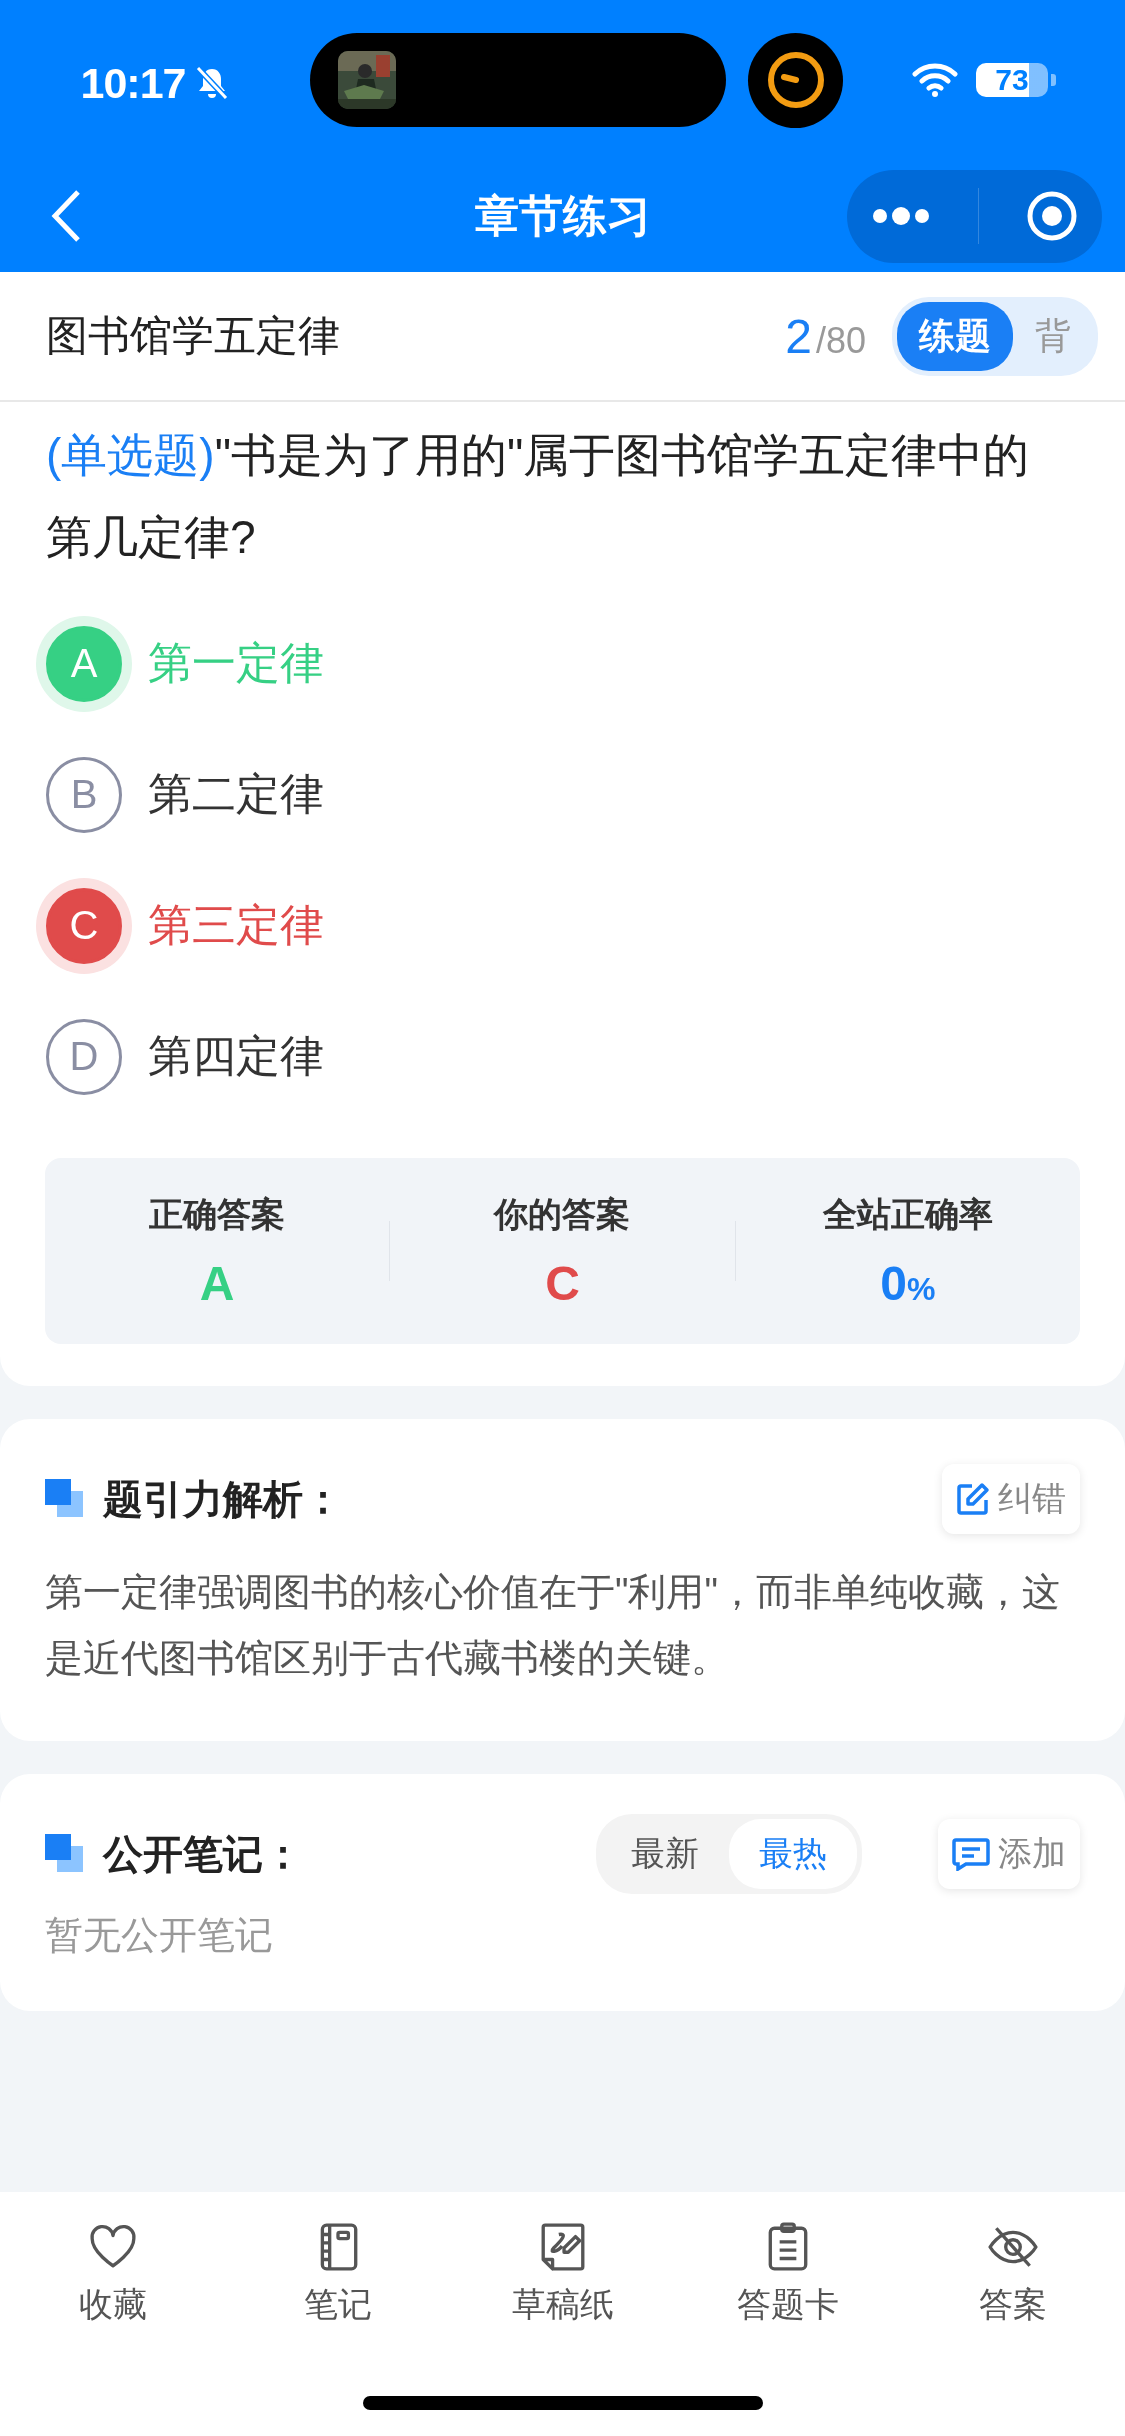 This screenshot has height=2436, width=1125. What do you see at coordinates (217, 1283) in the screenshot?
I see `summary-value: A` at bounding box center [217, 1283].